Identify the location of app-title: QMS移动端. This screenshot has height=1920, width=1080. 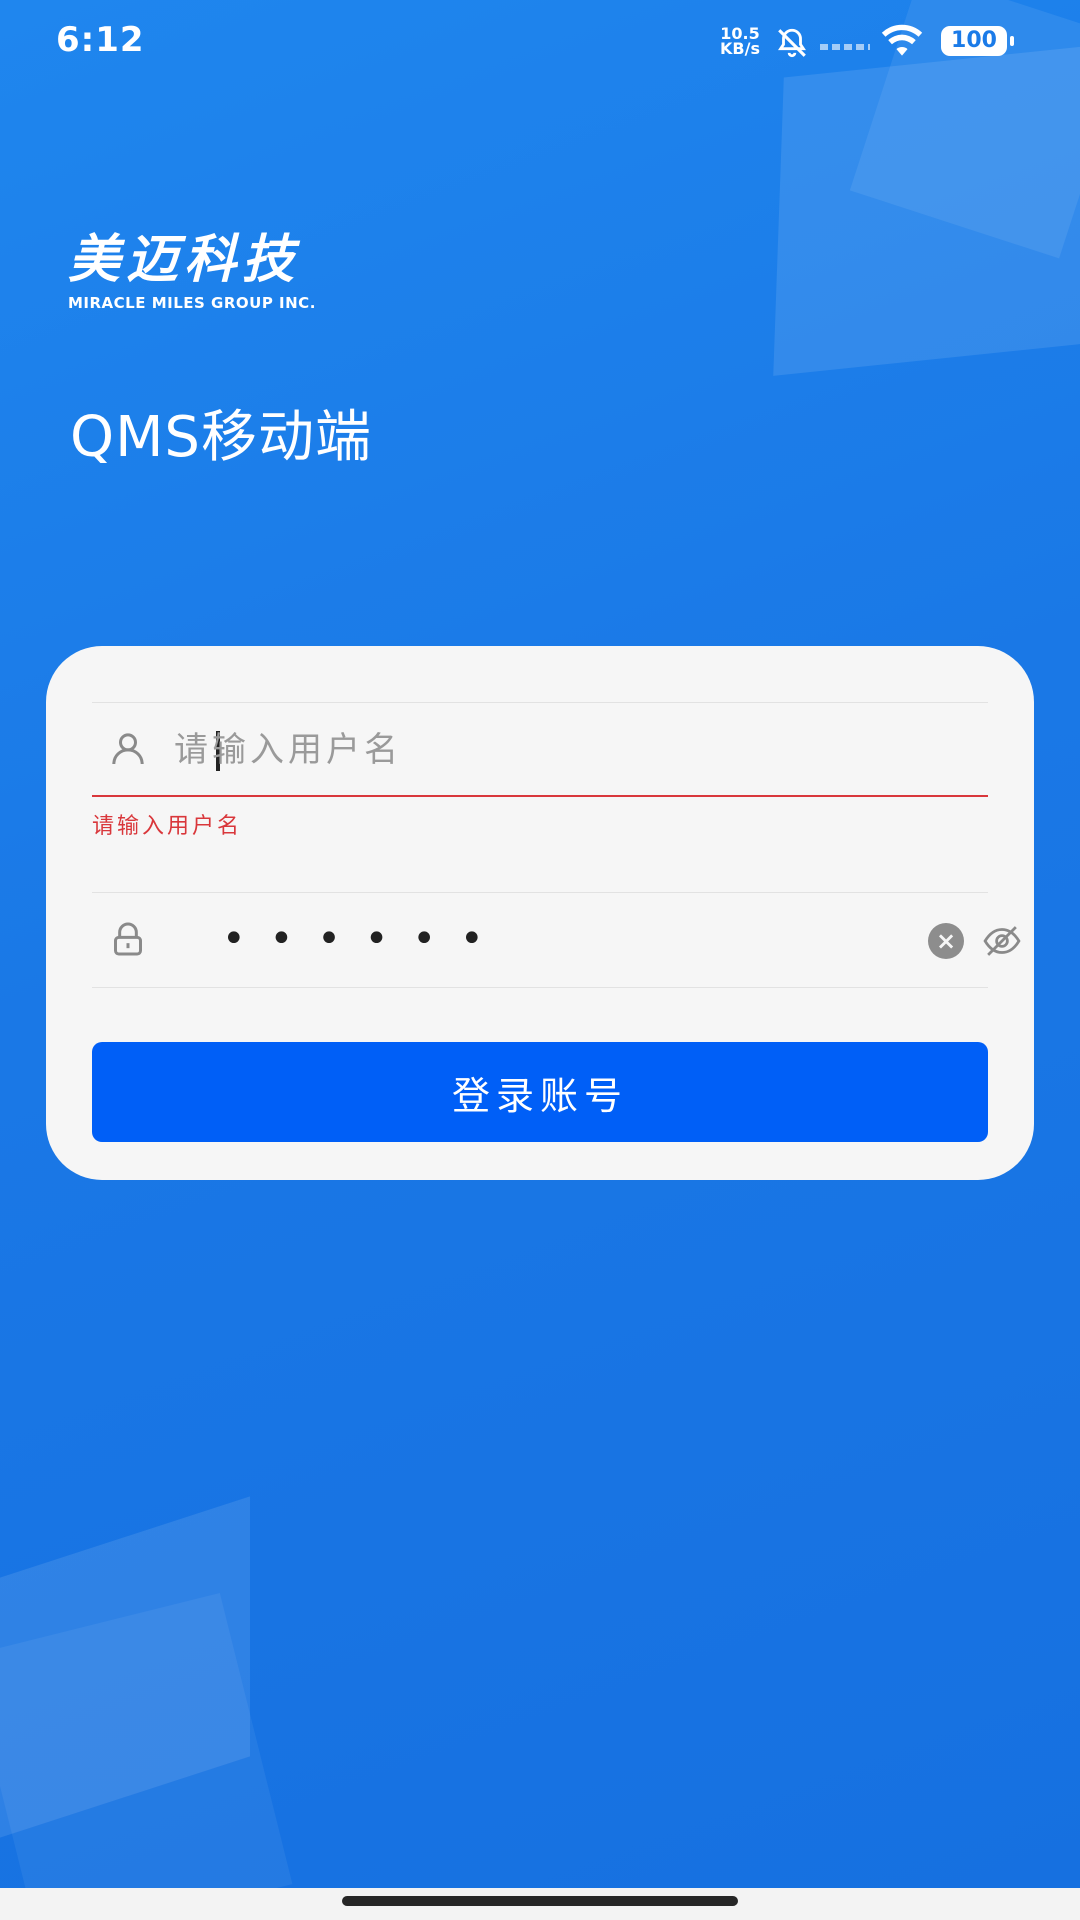
(221, 437).